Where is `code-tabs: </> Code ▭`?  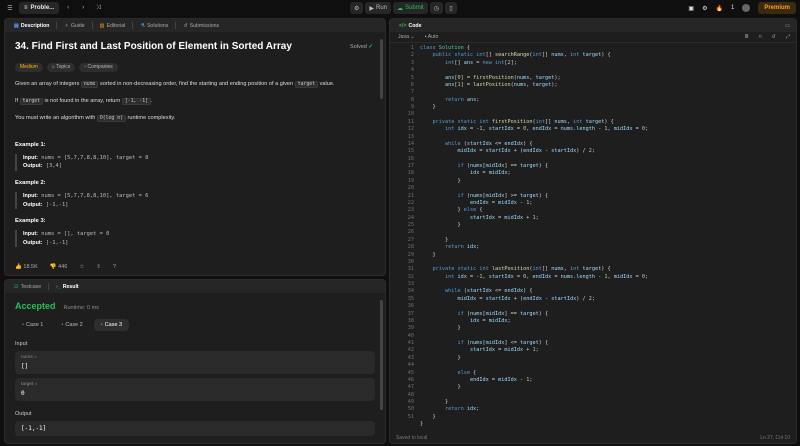 code-tabs: </> Code ▭ is located at coordinates (593, 25).